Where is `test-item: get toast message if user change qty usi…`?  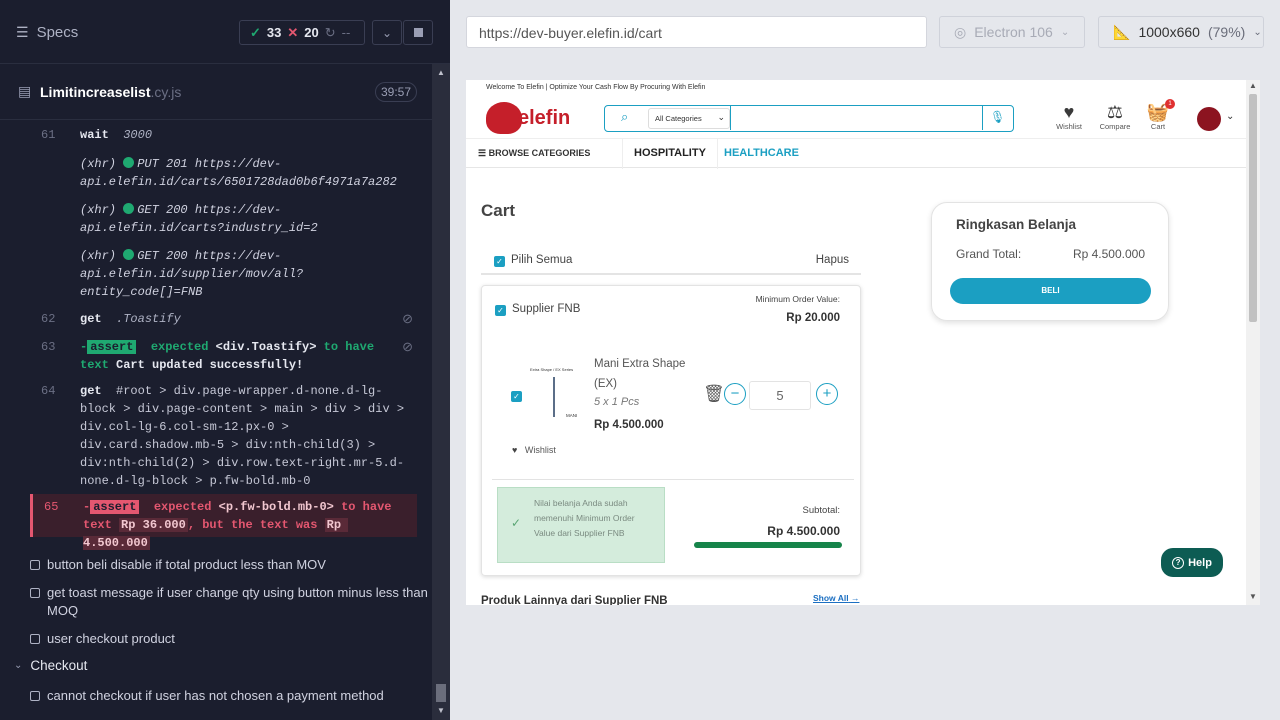
test-item: get toast message if user change qty usi… is located at coordinates (230, 602).